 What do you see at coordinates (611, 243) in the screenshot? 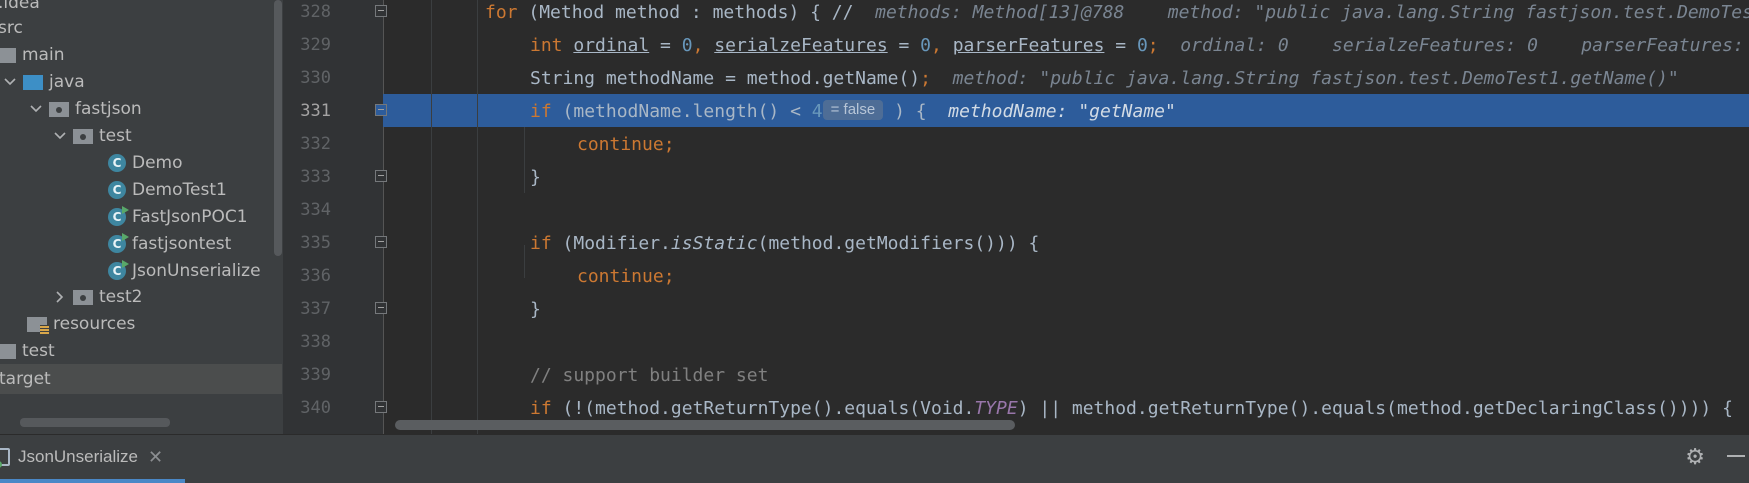
I see `code-text: (Modifier.` at bounding box center [611, 243].